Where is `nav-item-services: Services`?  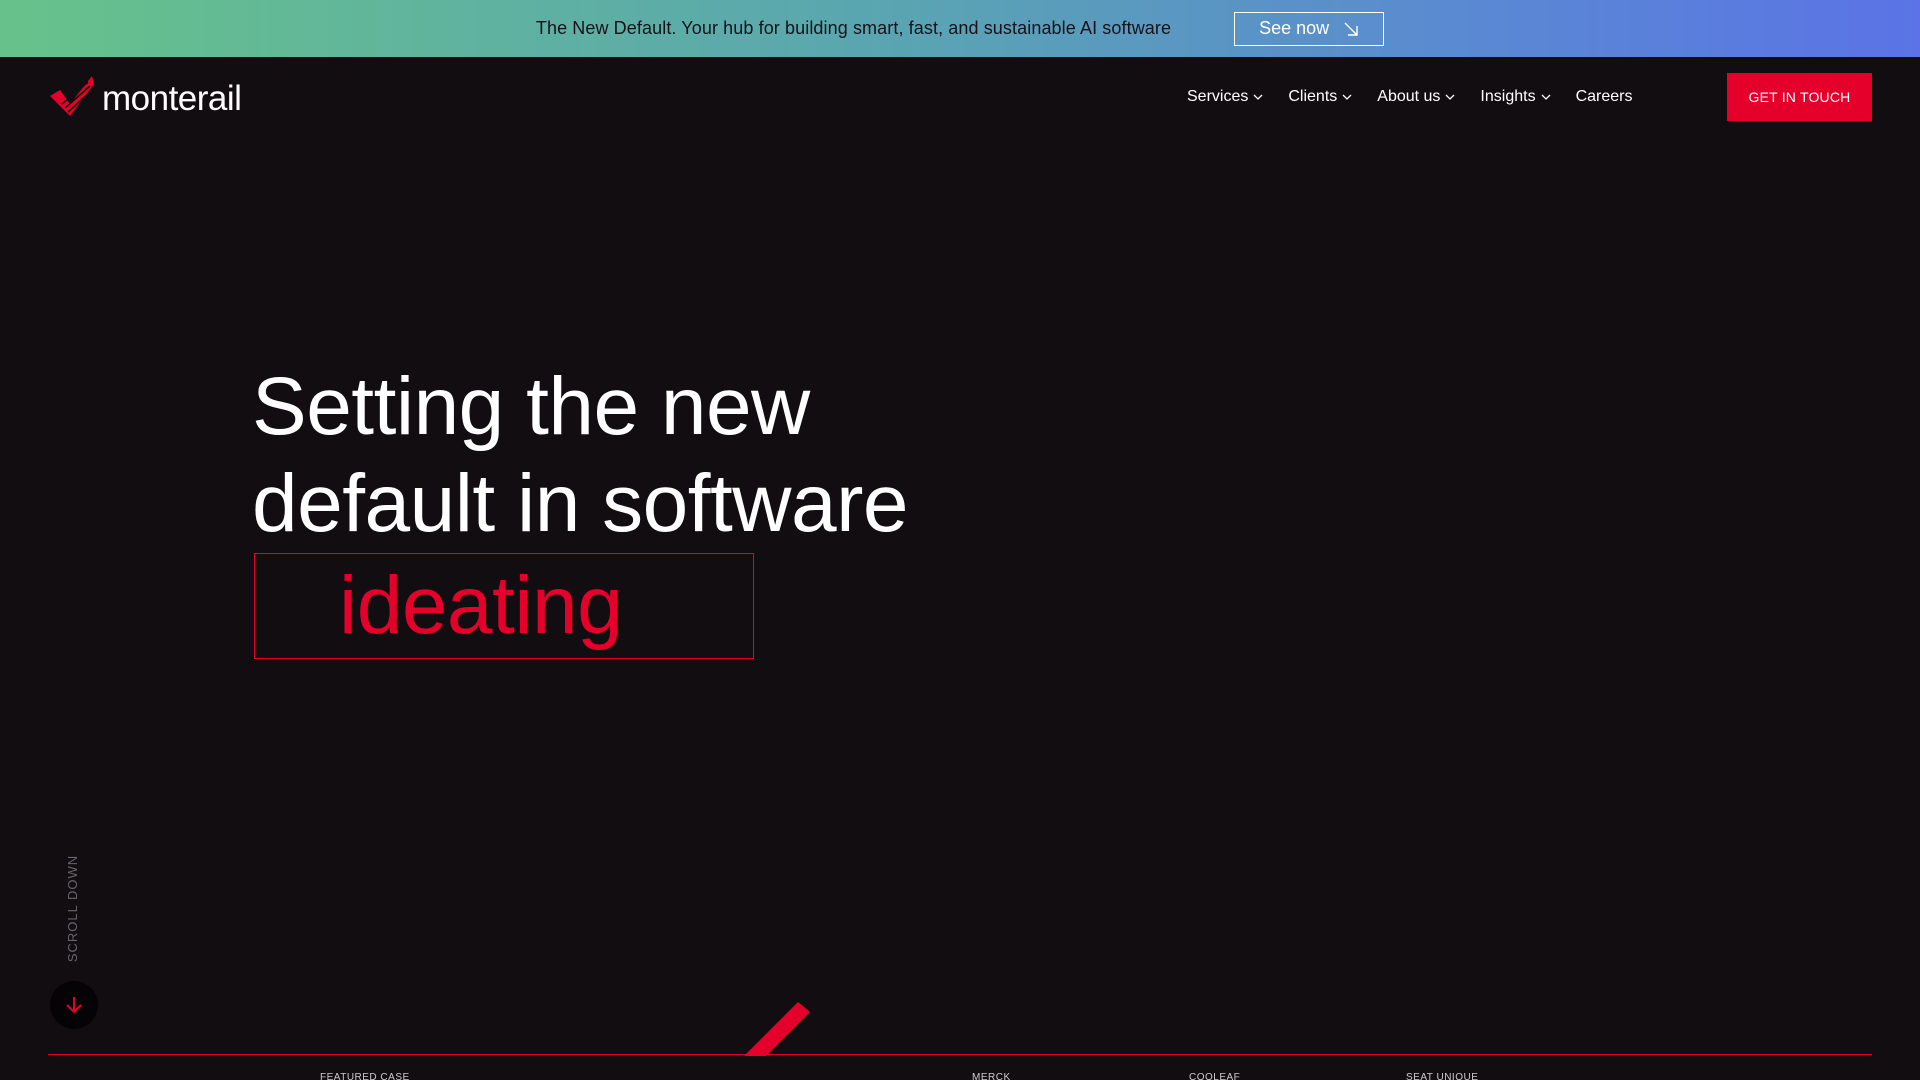
nav-item-services: Services is located at coordinates (1225, 97).